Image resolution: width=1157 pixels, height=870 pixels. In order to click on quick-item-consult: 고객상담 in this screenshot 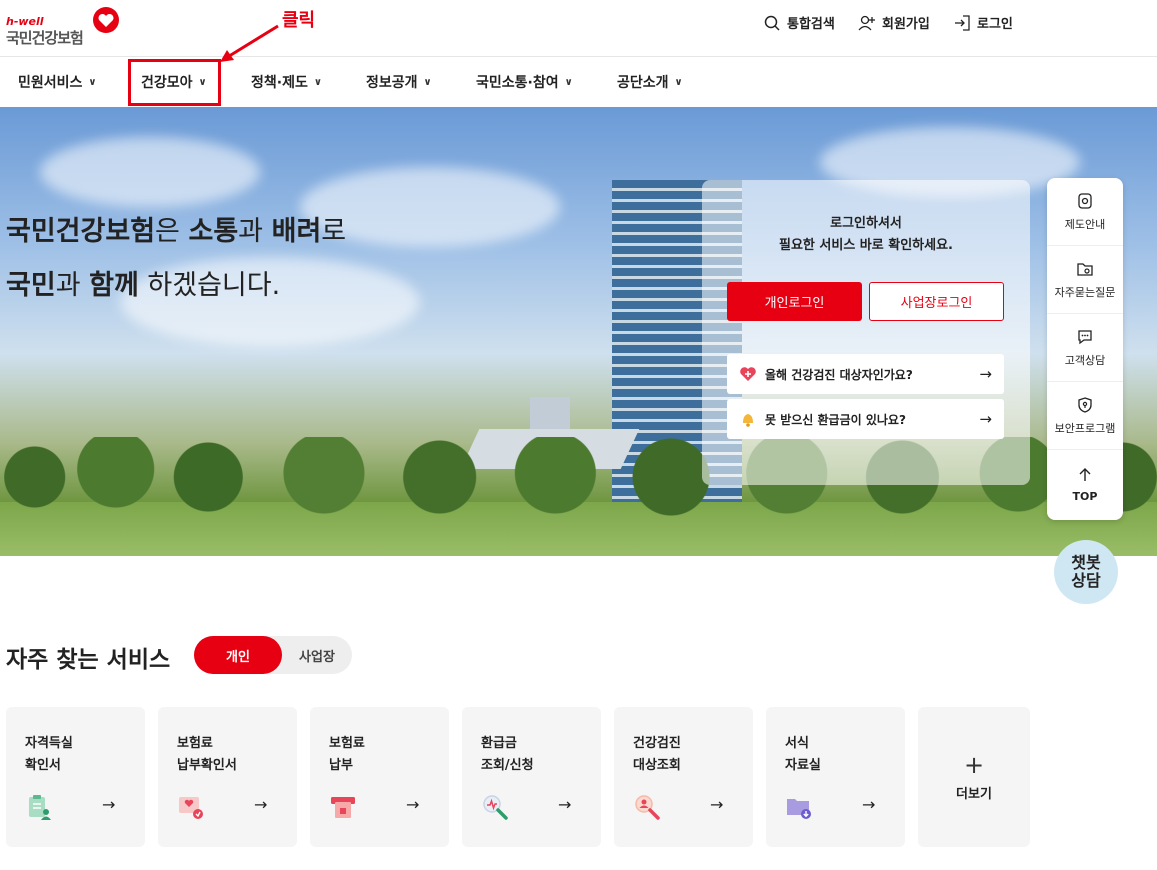, I will do `click(1085, 348)`.